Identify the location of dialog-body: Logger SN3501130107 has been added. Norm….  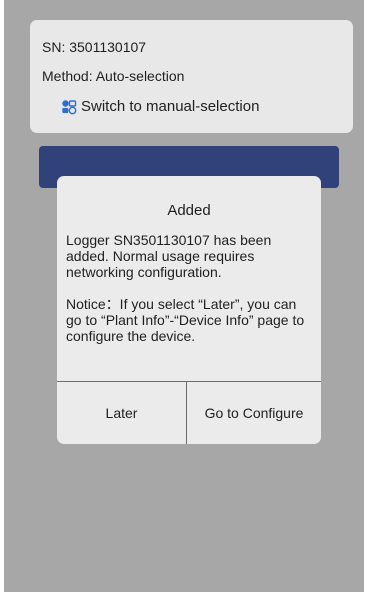
(190, 288).